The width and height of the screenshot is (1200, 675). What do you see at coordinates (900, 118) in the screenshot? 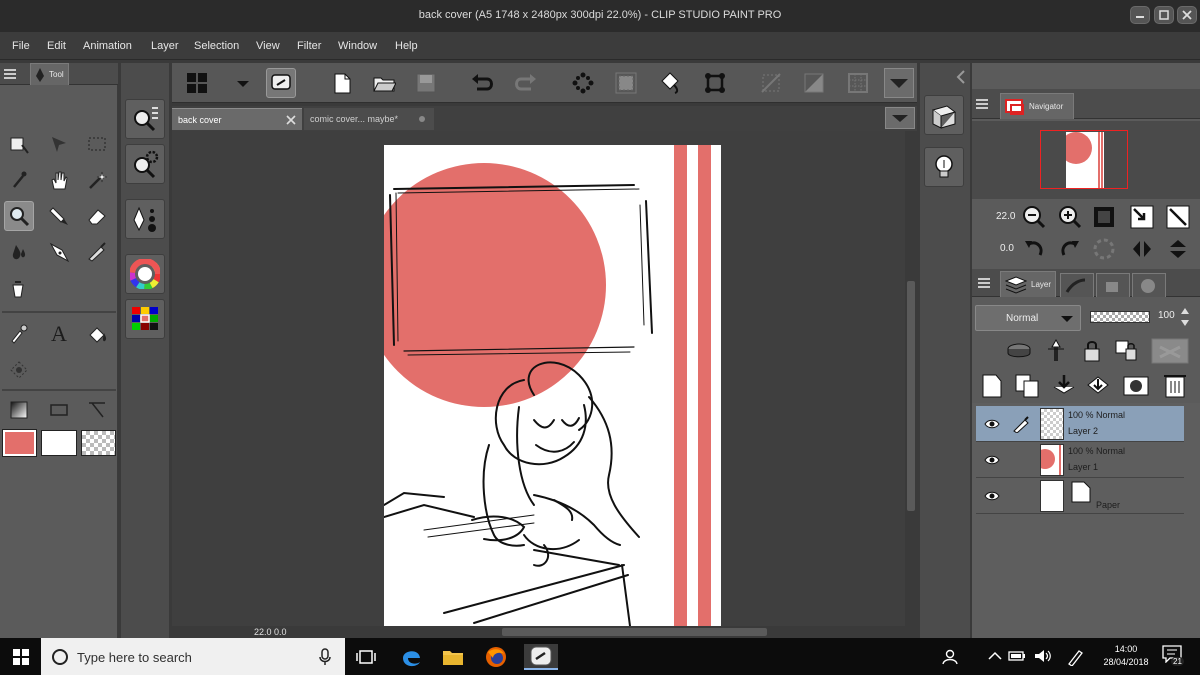
I see `tab-list-dropdown` at bounding box center [900, 118].